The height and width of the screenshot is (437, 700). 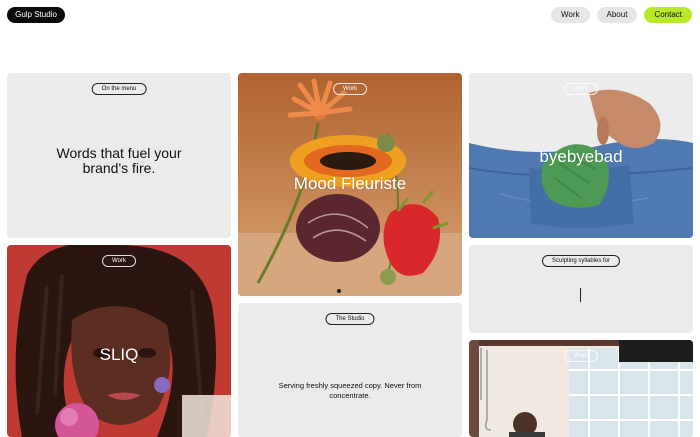 I want to click on mood-fleuriste-title: Mood Fleuriste, so click(x=350, y=183).